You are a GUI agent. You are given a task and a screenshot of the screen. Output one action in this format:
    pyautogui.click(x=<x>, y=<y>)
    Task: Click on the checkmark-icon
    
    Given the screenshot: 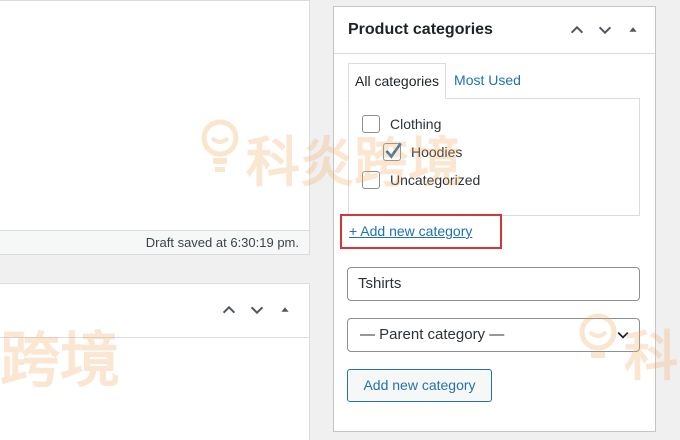 What is the action you would take?
    pyautogui.click(x=393, y=150)
    